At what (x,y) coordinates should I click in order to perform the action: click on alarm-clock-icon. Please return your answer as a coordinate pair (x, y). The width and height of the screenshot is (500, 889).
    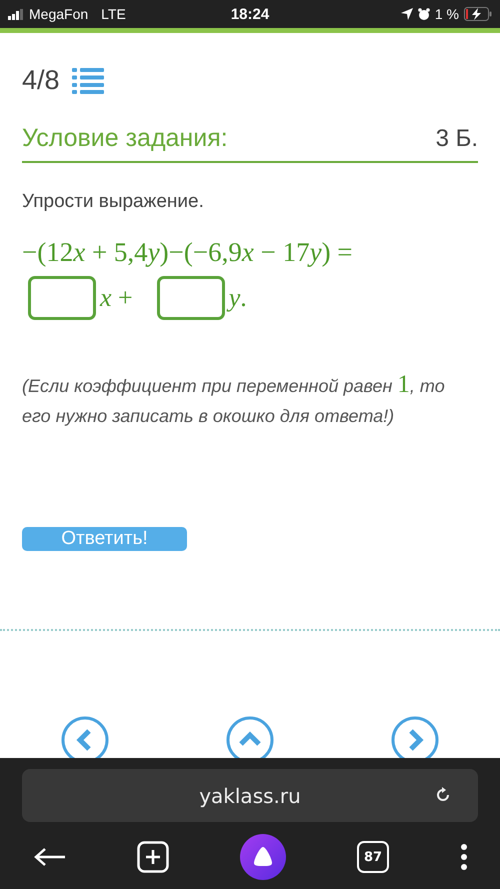
    Looking at the image, I should click on (424, 14).